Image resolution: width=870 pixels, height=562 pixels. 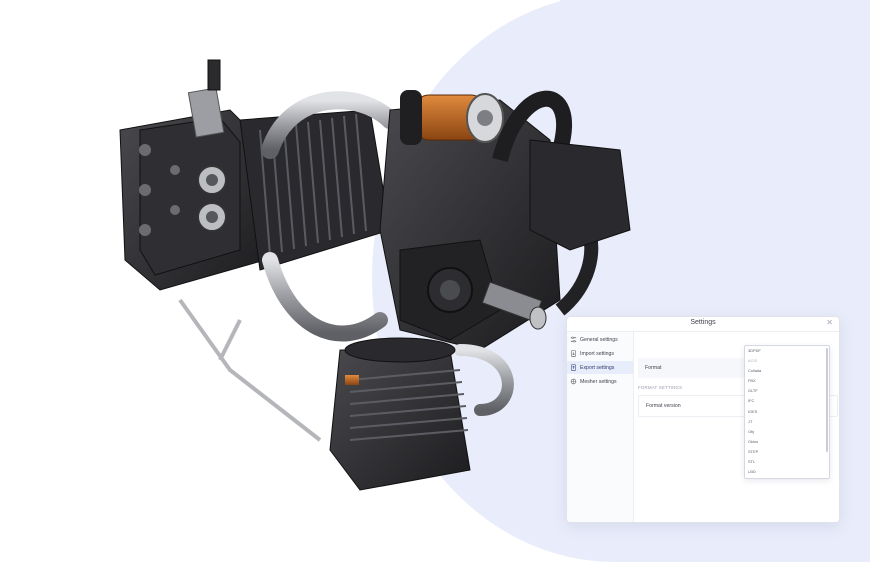 I want to click on sidebar-item-label: General settings, so click(x=599, y=339).